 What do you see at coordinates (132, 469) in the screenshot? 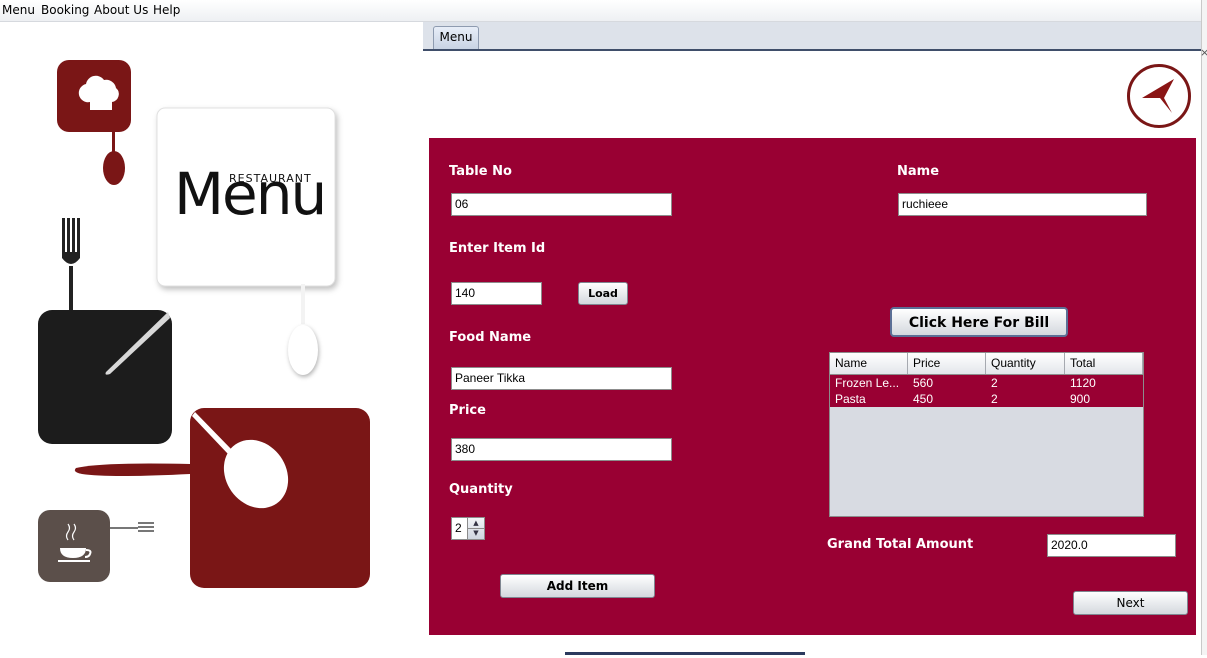
I see `red-knife-icon` at bounding box center [132, 469].